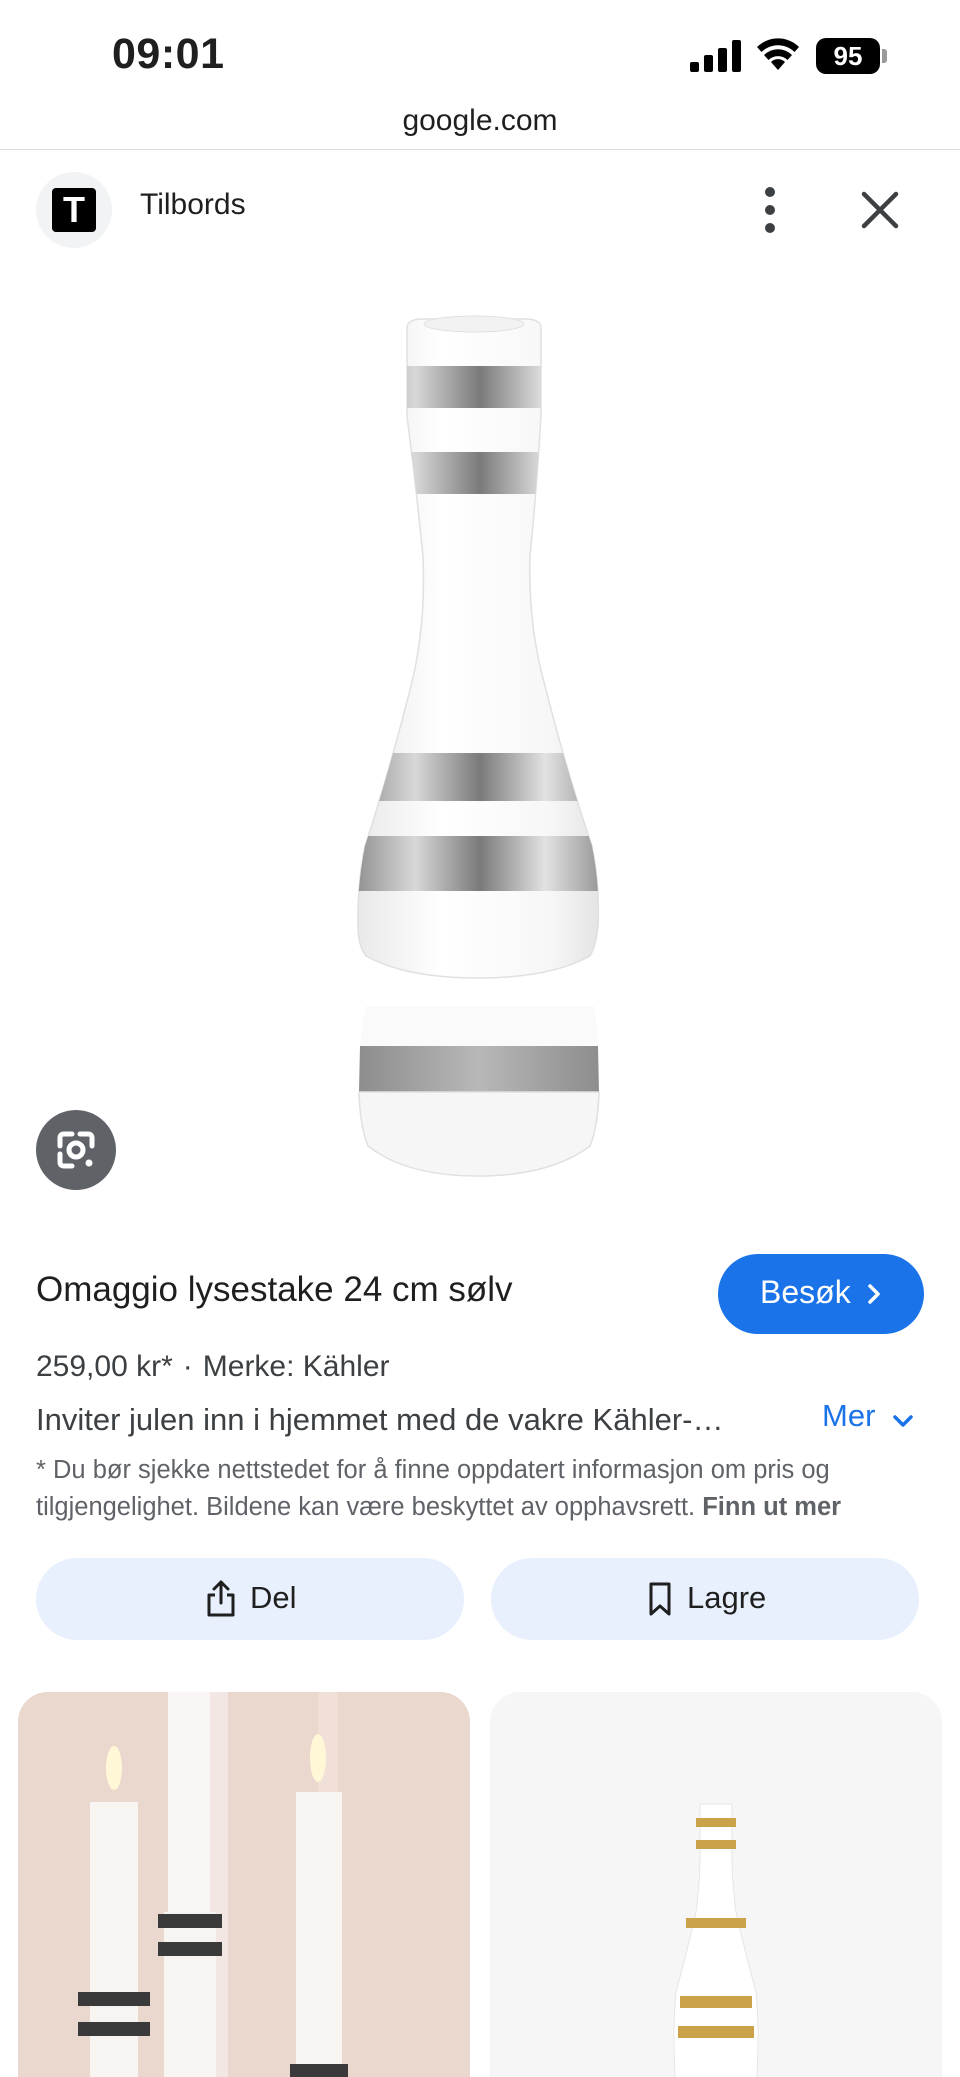  Describe the element at coordinates (296, 1366) in the screenshot. I see `product-brand: Merke: Kähler` at that location.